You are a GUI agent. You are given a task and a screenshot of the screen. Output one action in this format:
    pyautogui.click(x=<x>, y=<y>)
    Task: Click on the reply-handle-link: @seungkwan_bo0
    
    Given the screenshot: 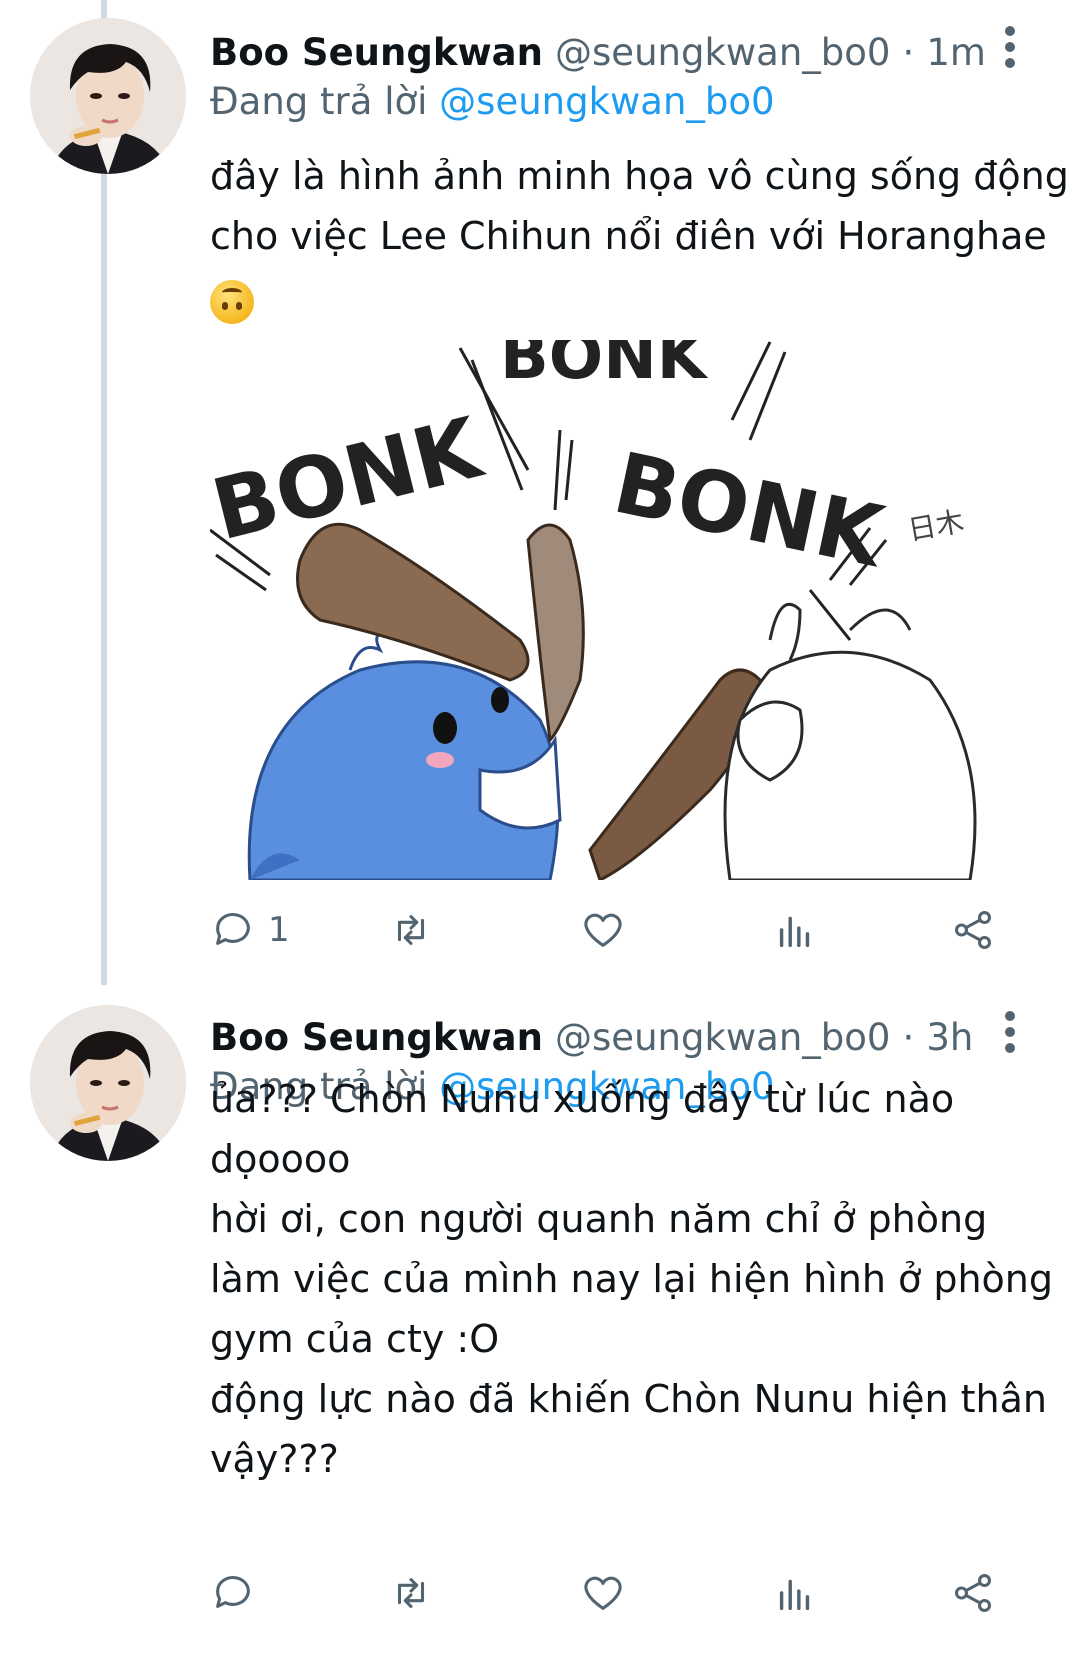 What is the action you would take?
    pyautogui.click(x=606, y=101)
    